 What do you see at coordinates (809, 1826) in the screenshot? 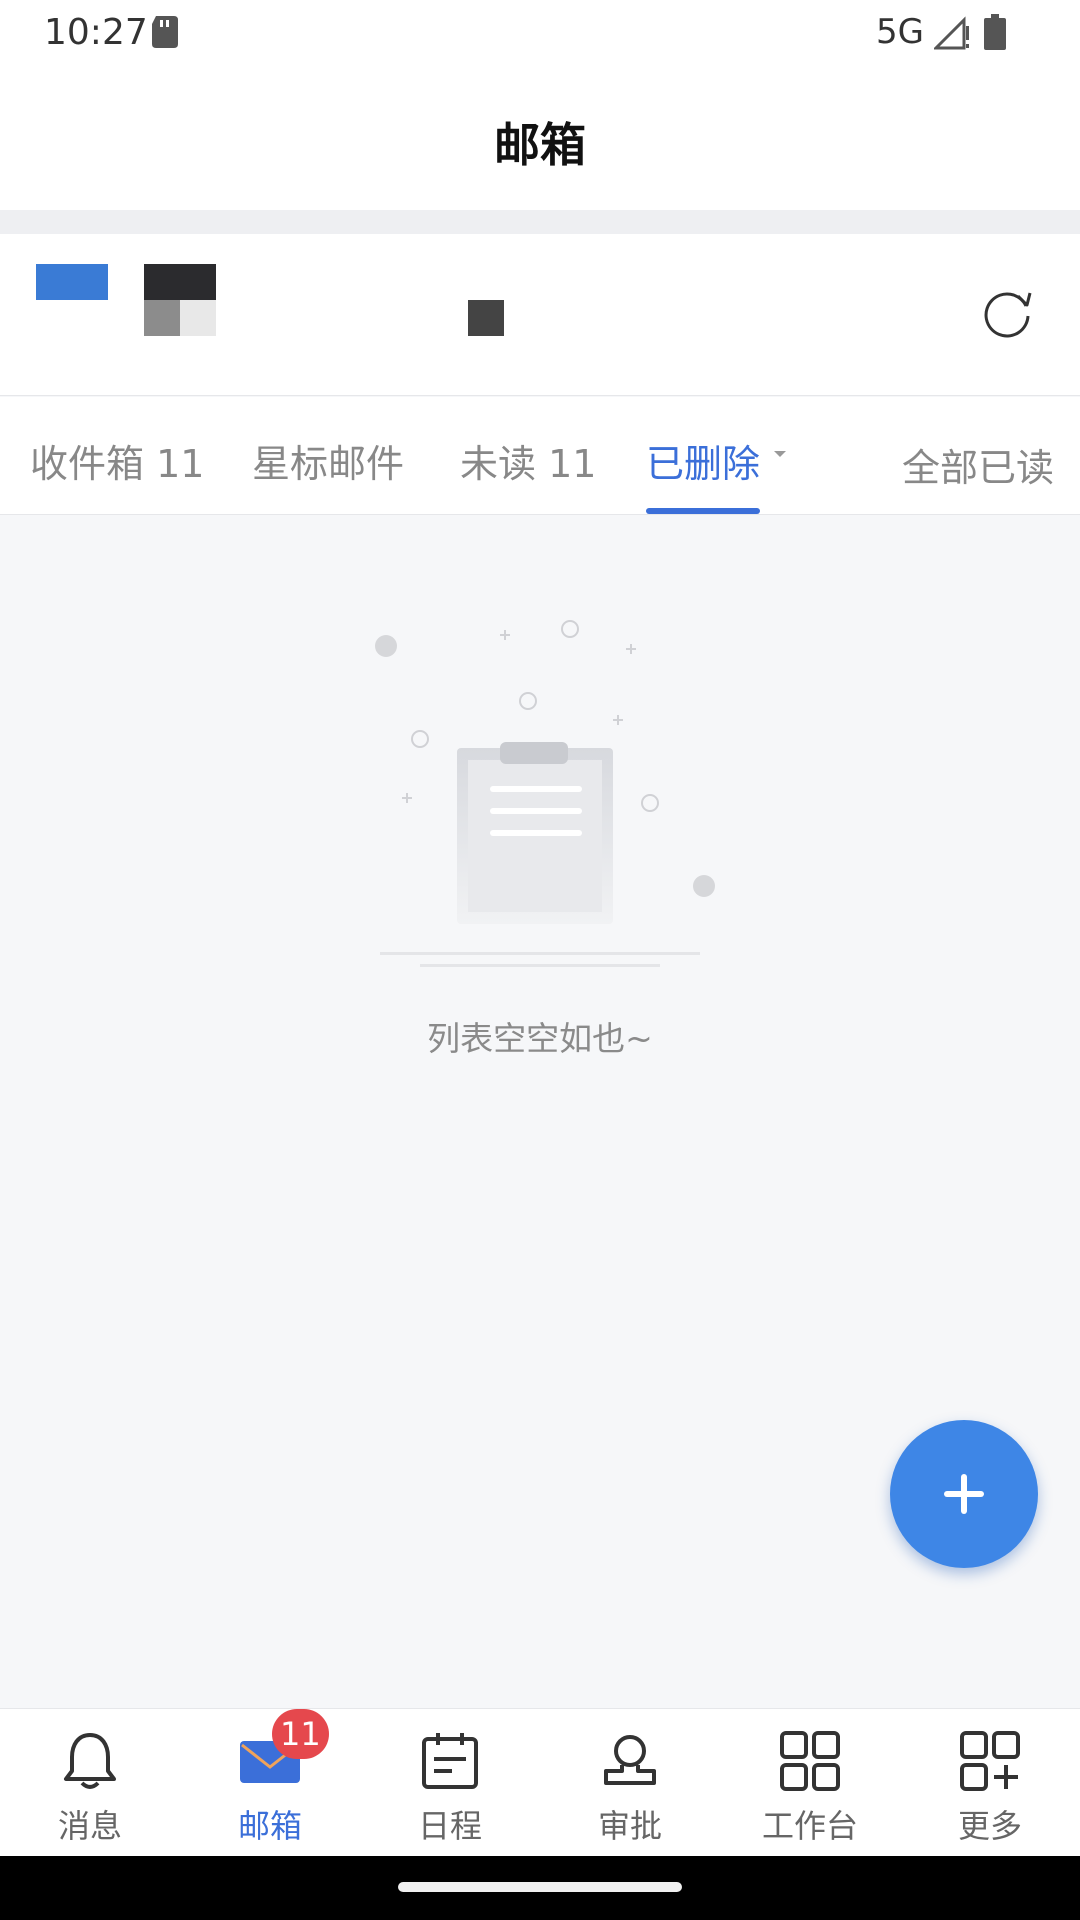
I see `nav-label: 工作台` at bounding box center [809, 1826].